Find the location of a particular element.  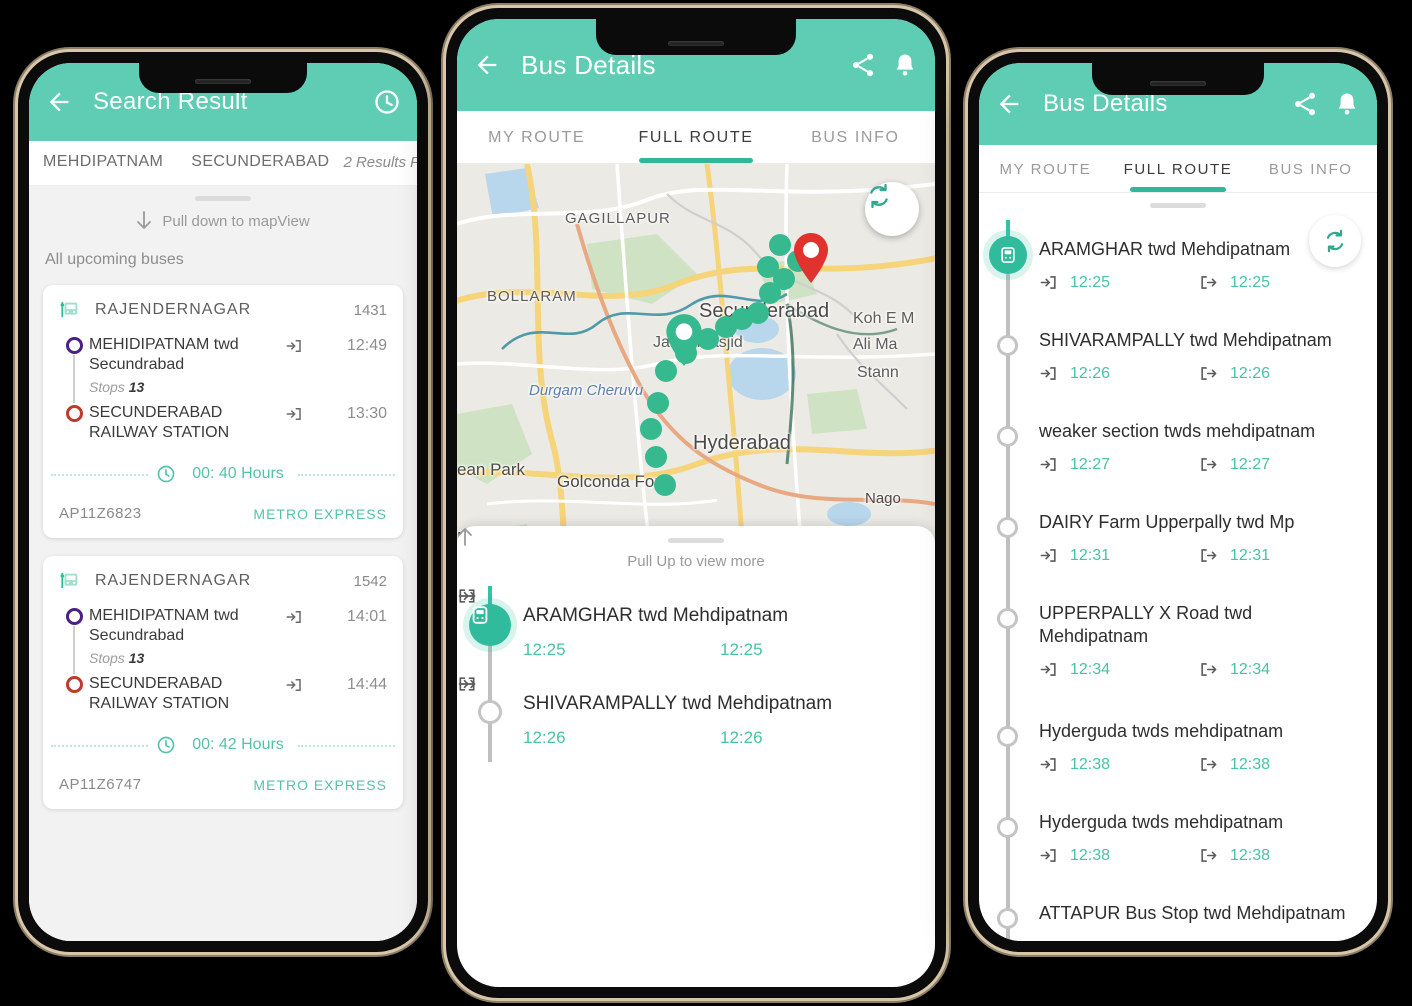

origin-marker is located at coordinates (74, 615).